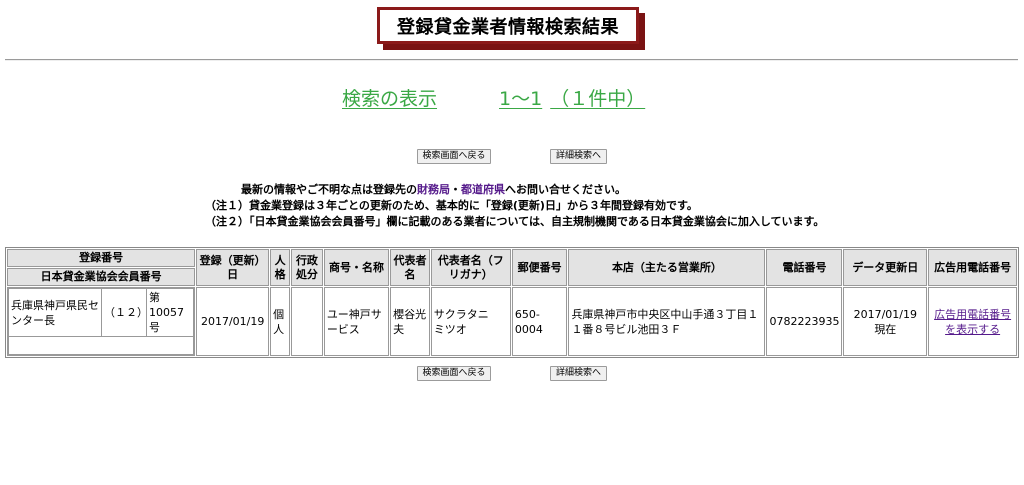 This screenshot has width=1024, height=485. What do you see at coordinates (578, 373) in the screenshot?
I see `detail-search-button-bottom: 詳細検索へ` at bounding box center [578, 373].